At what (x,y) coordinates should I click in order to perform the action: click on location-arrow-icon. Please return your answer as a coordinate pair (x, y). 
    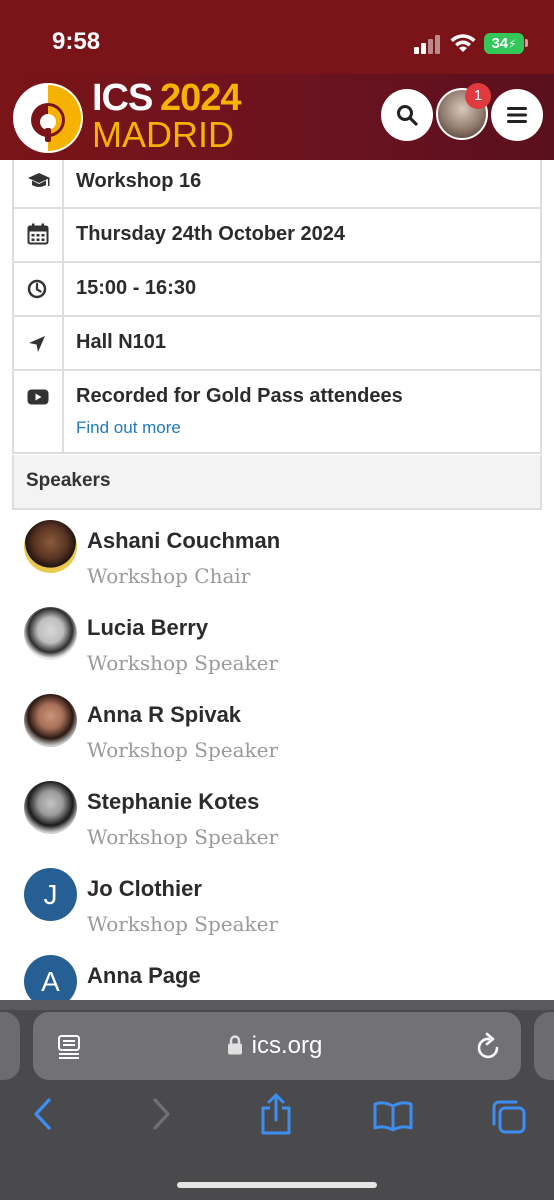
    Looking at the image, I should click on (37, 344).